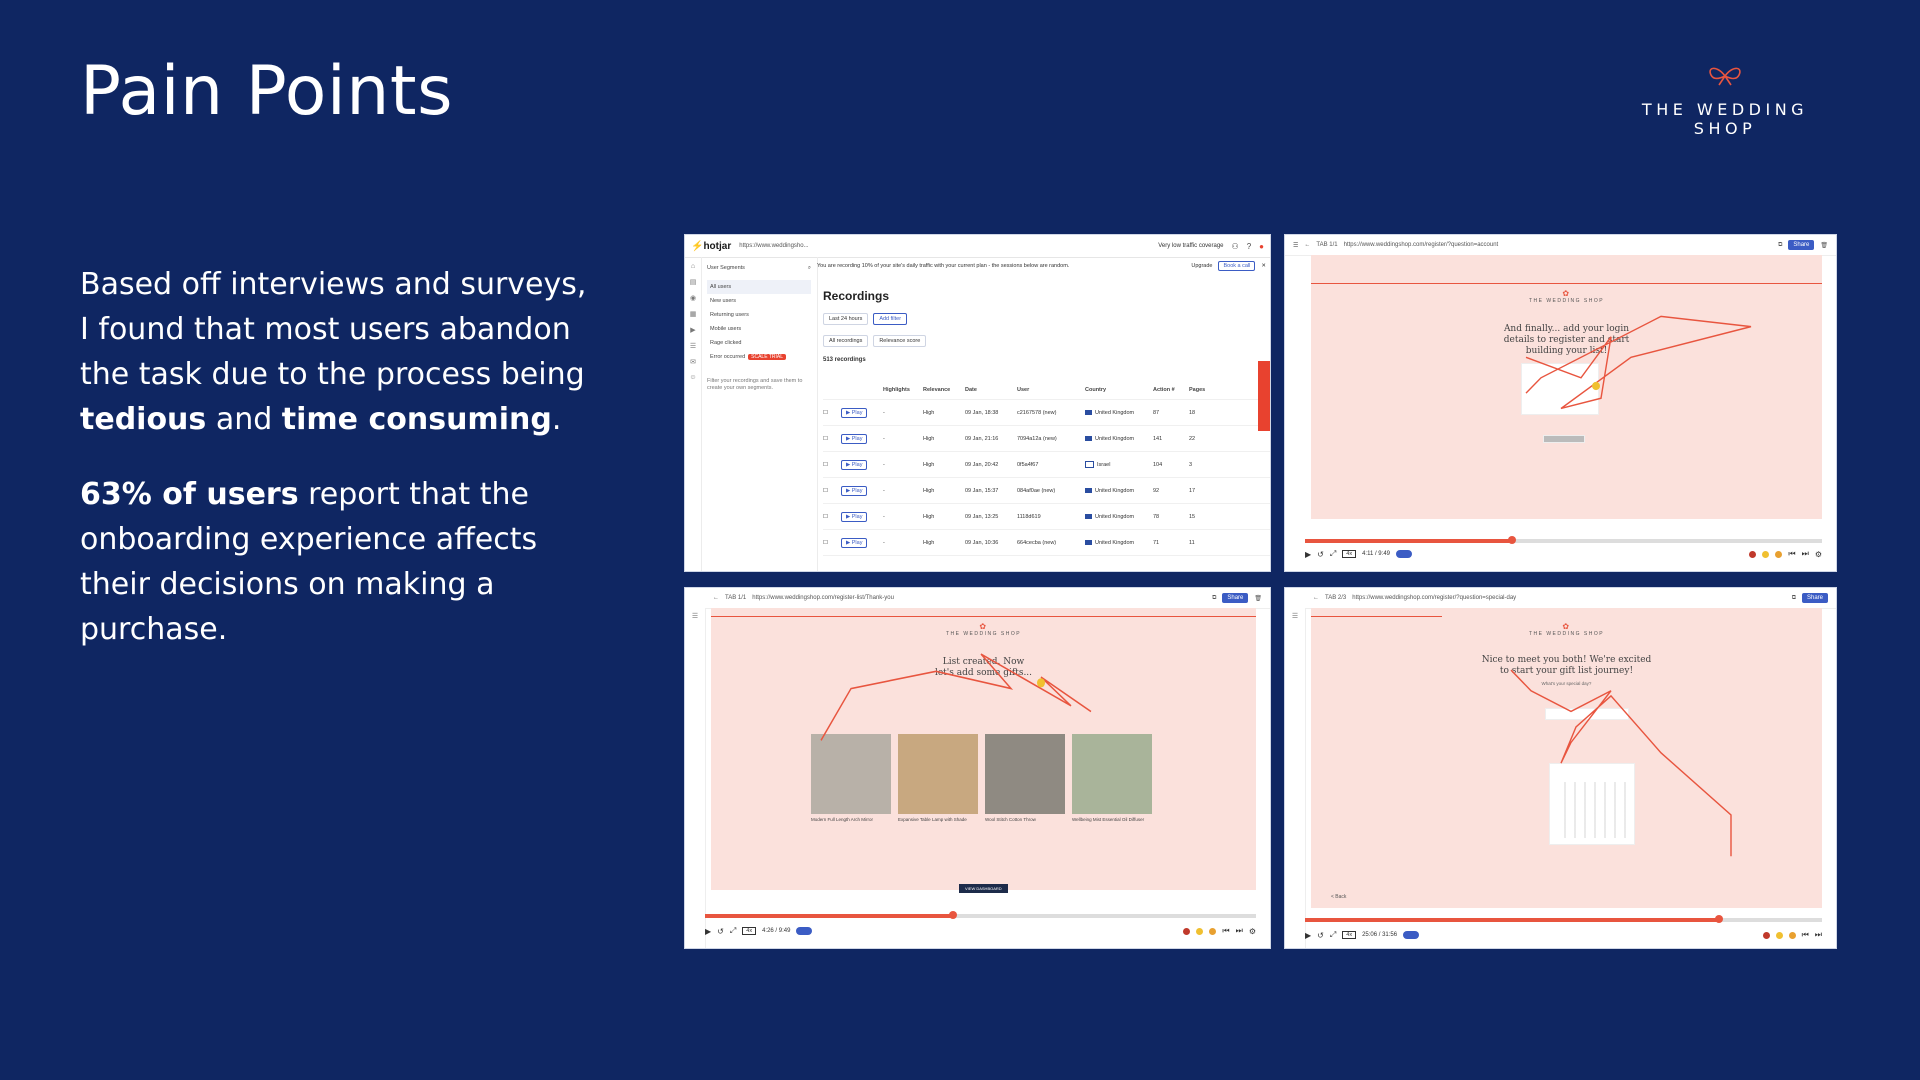 The height and width of the screenshot is (1080, 1920). Describe the element at coordinates (1190, 246) in the screenshot. I see `coverage-dropdown: Very low traffic coverage` at that location.